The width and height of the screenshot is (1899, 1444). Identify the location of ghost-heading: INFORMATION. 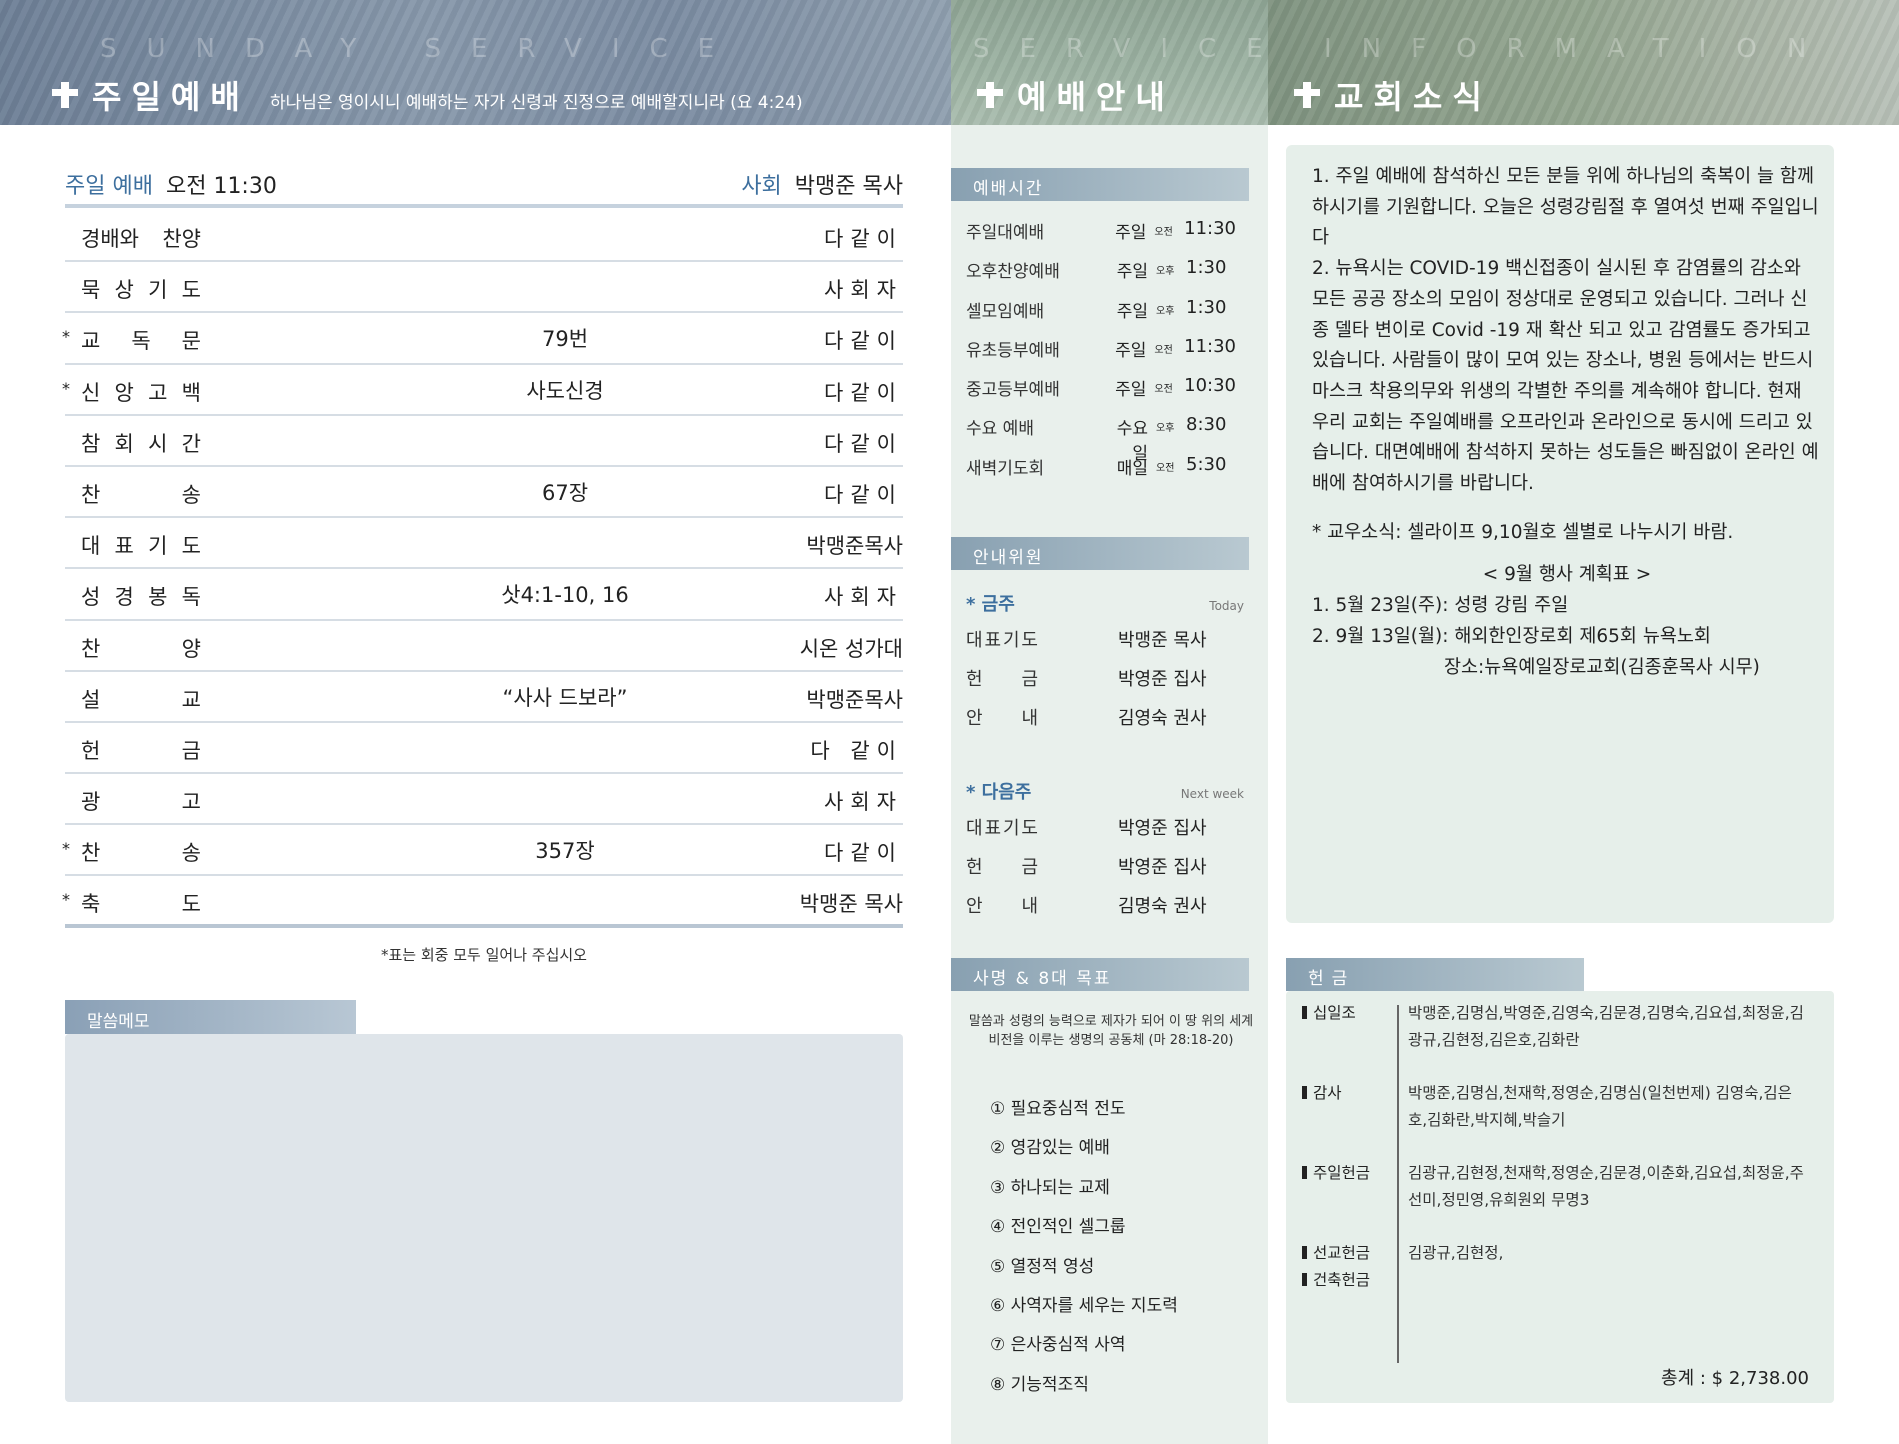
(1580, 49).